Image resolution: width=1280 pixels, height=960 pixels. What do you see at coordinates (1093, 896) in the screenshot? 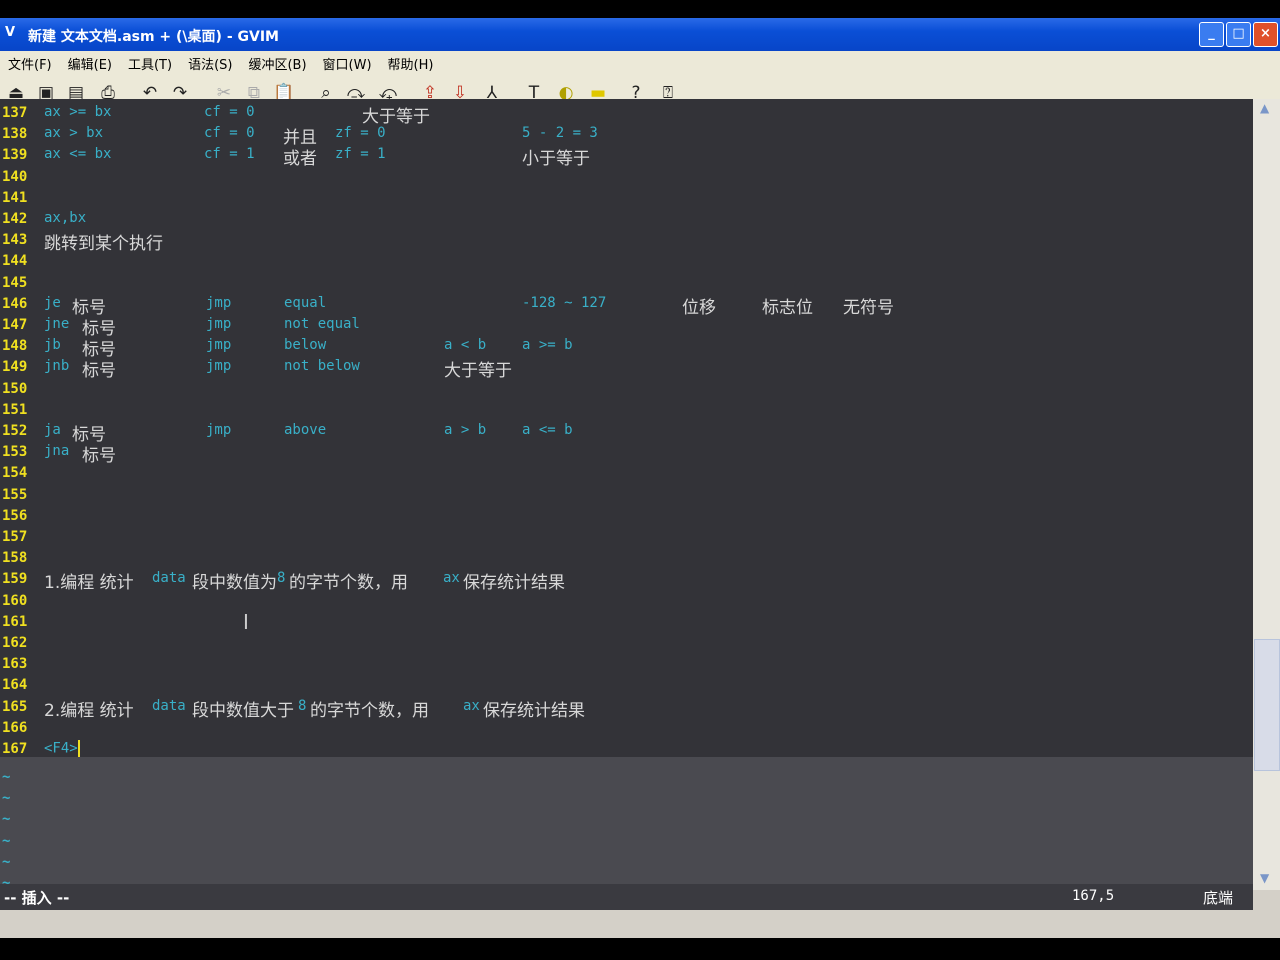
I see `cursor-position: 167,5` at bounding box center [1093, 896].